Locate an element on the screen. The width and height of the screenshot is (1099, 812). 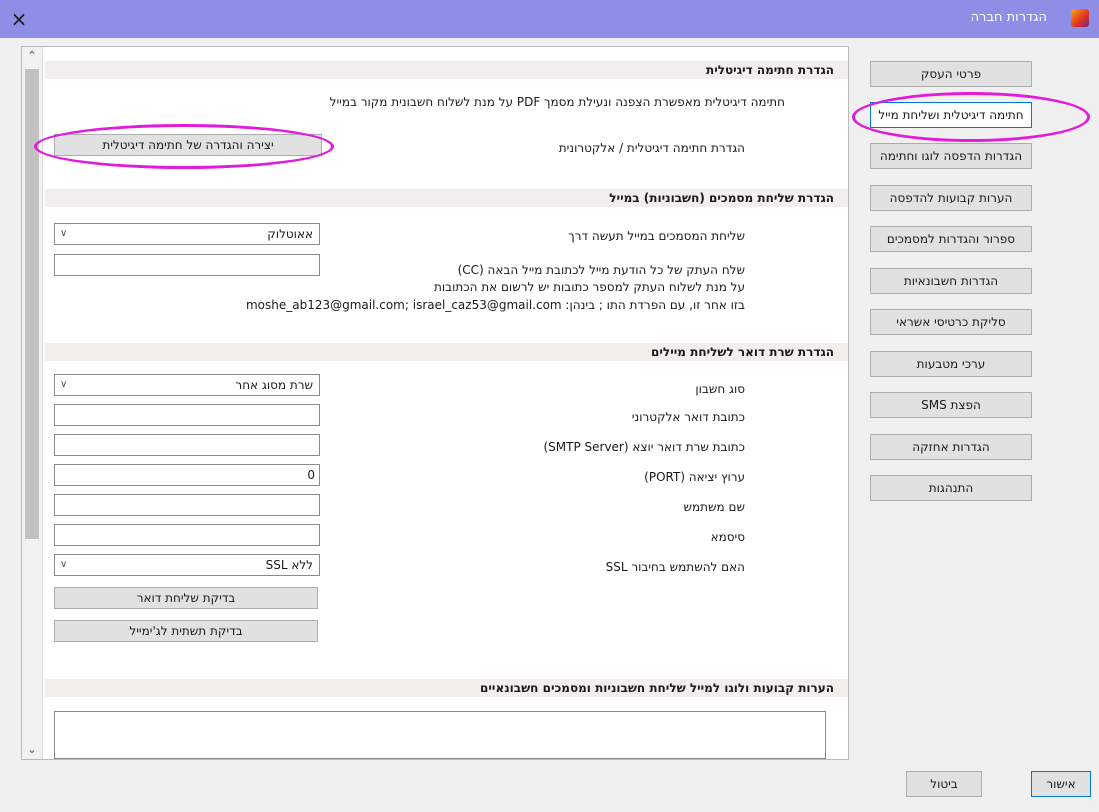
scroll-up-icon: ⌃ is located at coordinates (32, 56).